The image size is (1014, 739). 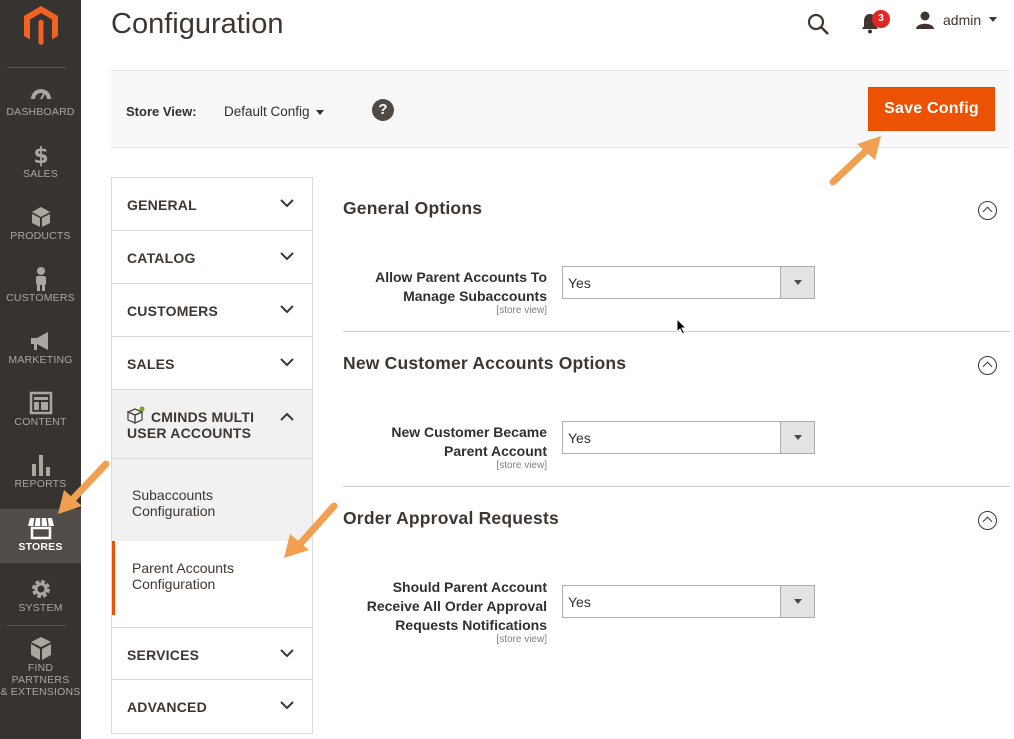 What do you see at coordinates (212, 257) in the screenshot?
I see `tab-catalog: CATALOG` at bounding box center [212, 257].